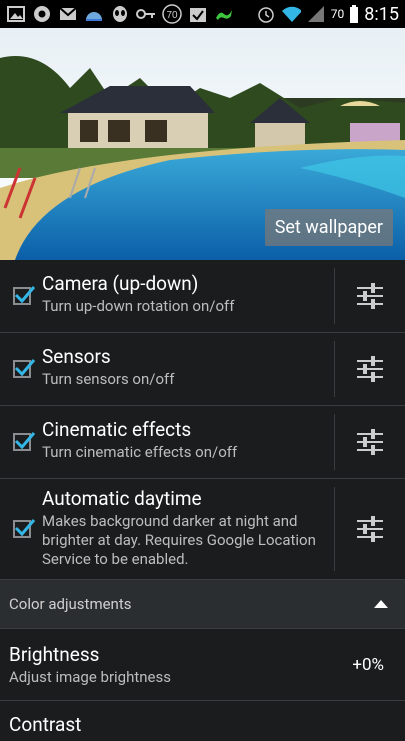  I want to click on status-bar: 70 70 8:15, so click(202, 14).